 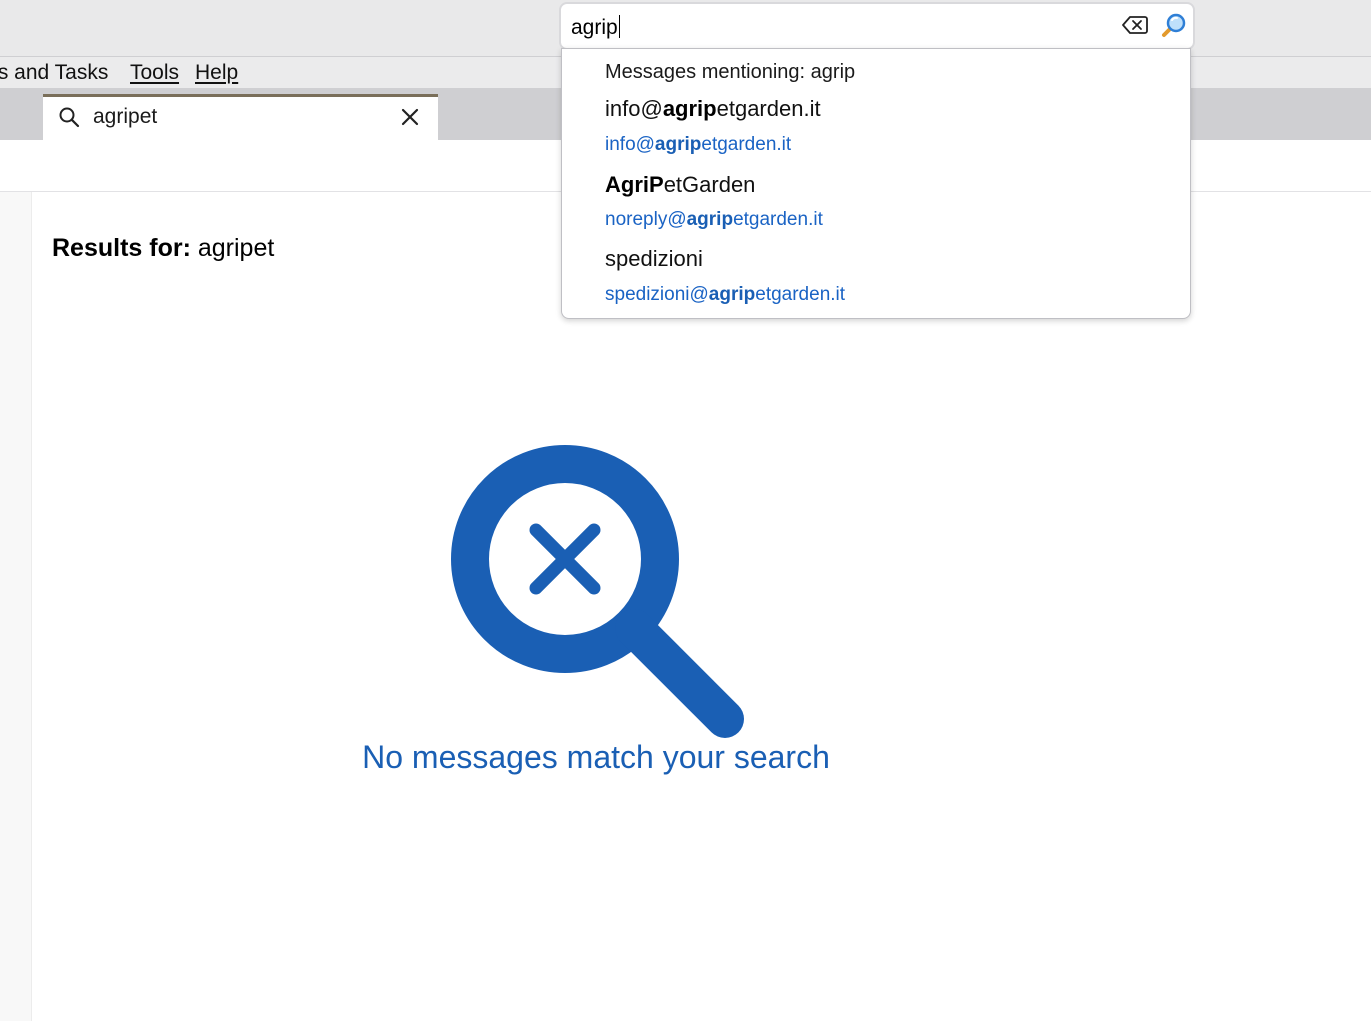 What do you see at coordinates (54, 73) in the screenshot?
I see `menu-events-and-tasks: ts and Tasks` at bounding box center [54, 73].